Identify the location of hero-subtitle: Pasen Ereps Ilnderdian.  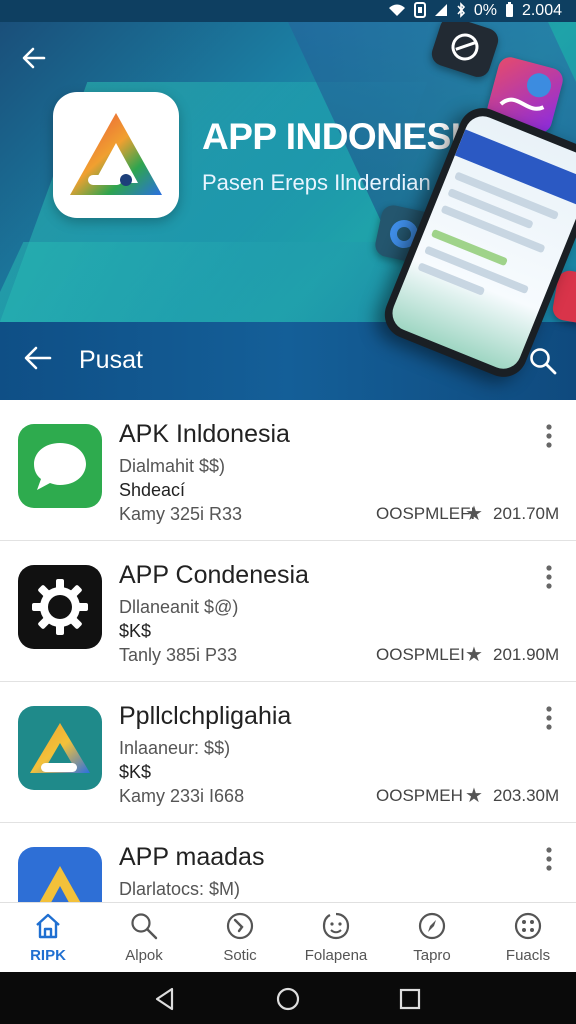
(316, 182).